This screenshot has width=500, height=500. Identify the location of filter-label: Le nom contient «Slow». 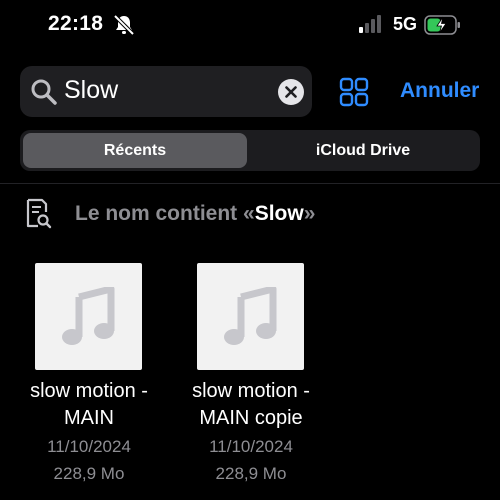
(195, 214).